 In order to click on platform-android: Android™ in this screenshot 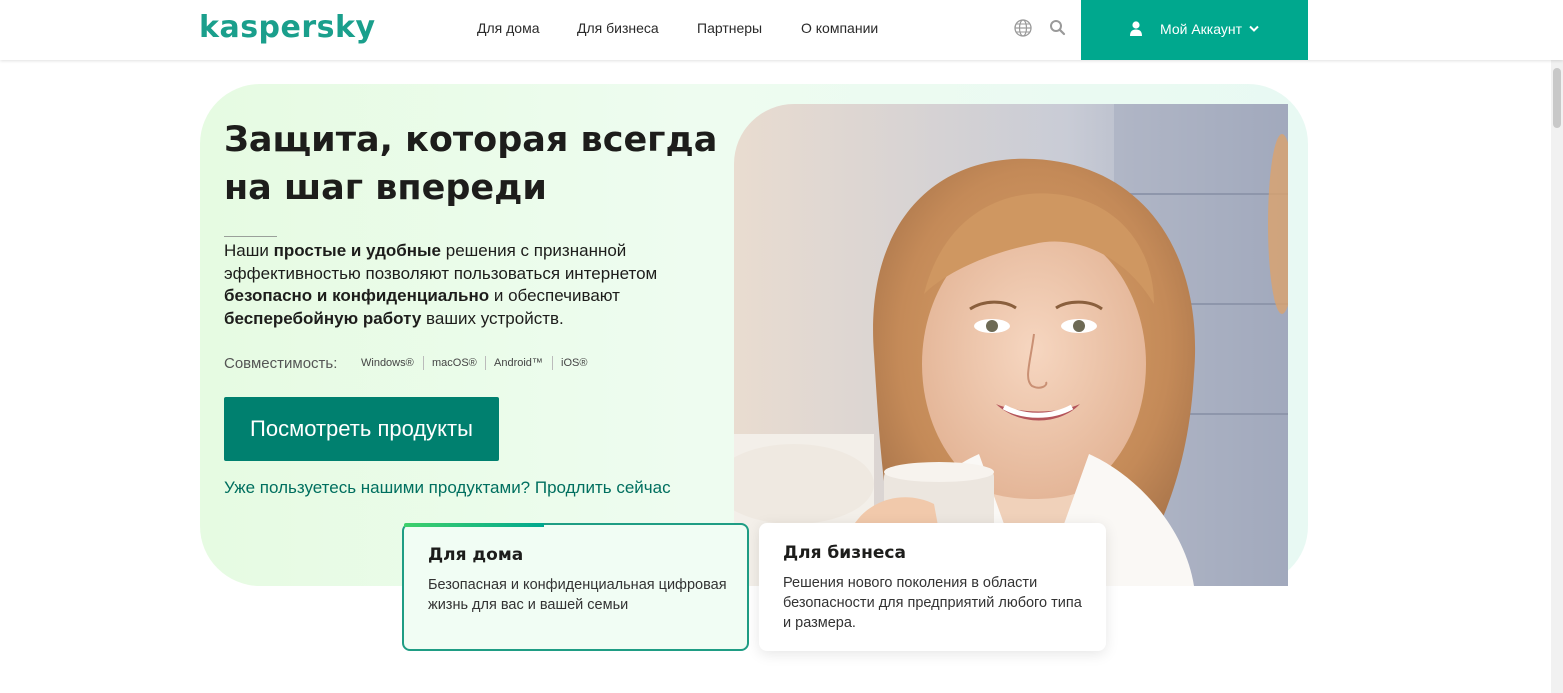, I will do `click(518, 363)`.